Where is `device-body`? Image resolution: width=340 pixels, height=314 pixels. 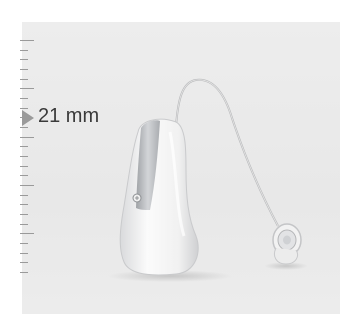 device-body is located at coordinates (159, 197).